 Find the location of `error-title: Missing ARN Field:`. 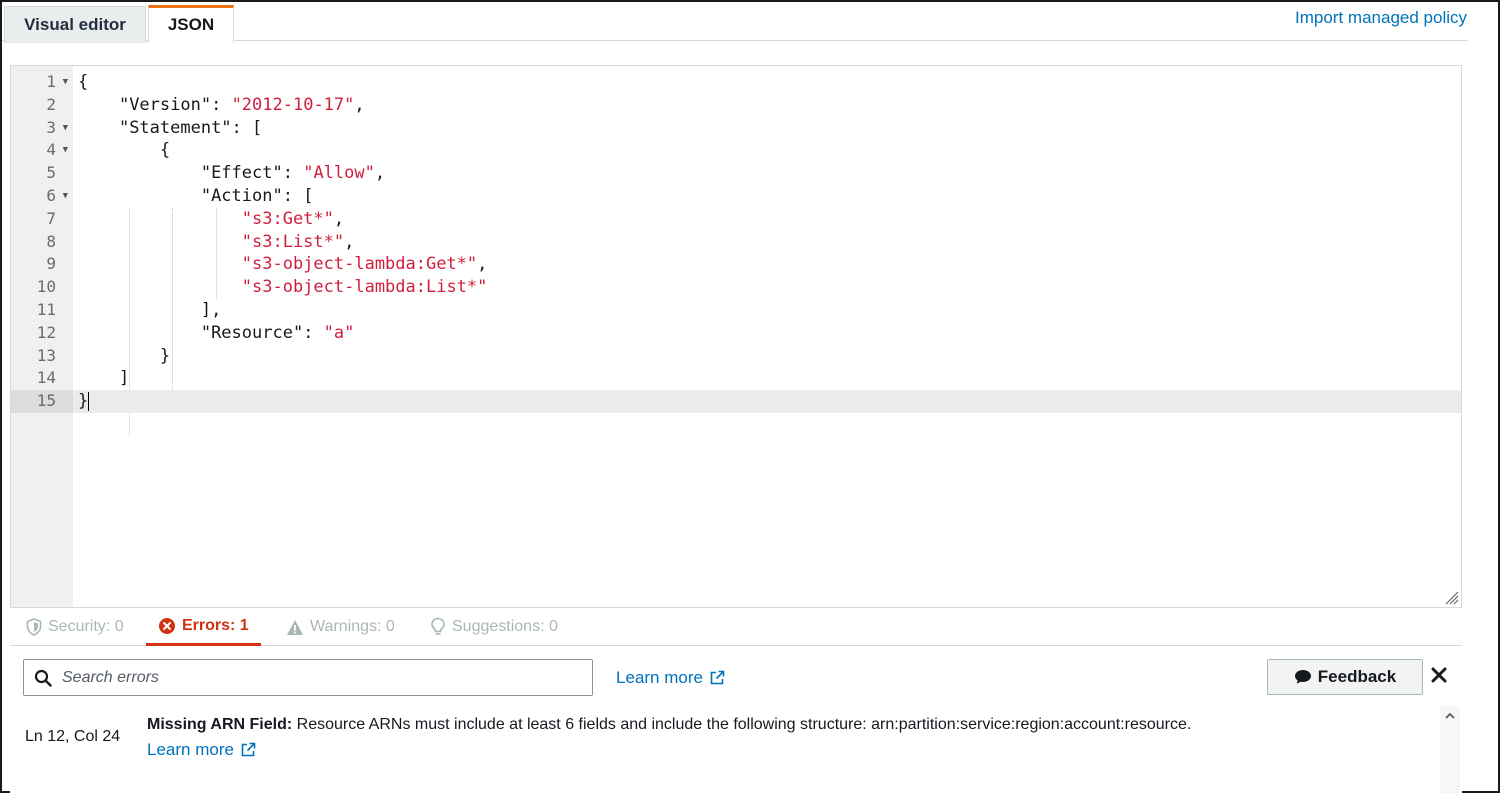

error-title: Missing ARN Field: is located at coordinates (220, 724).